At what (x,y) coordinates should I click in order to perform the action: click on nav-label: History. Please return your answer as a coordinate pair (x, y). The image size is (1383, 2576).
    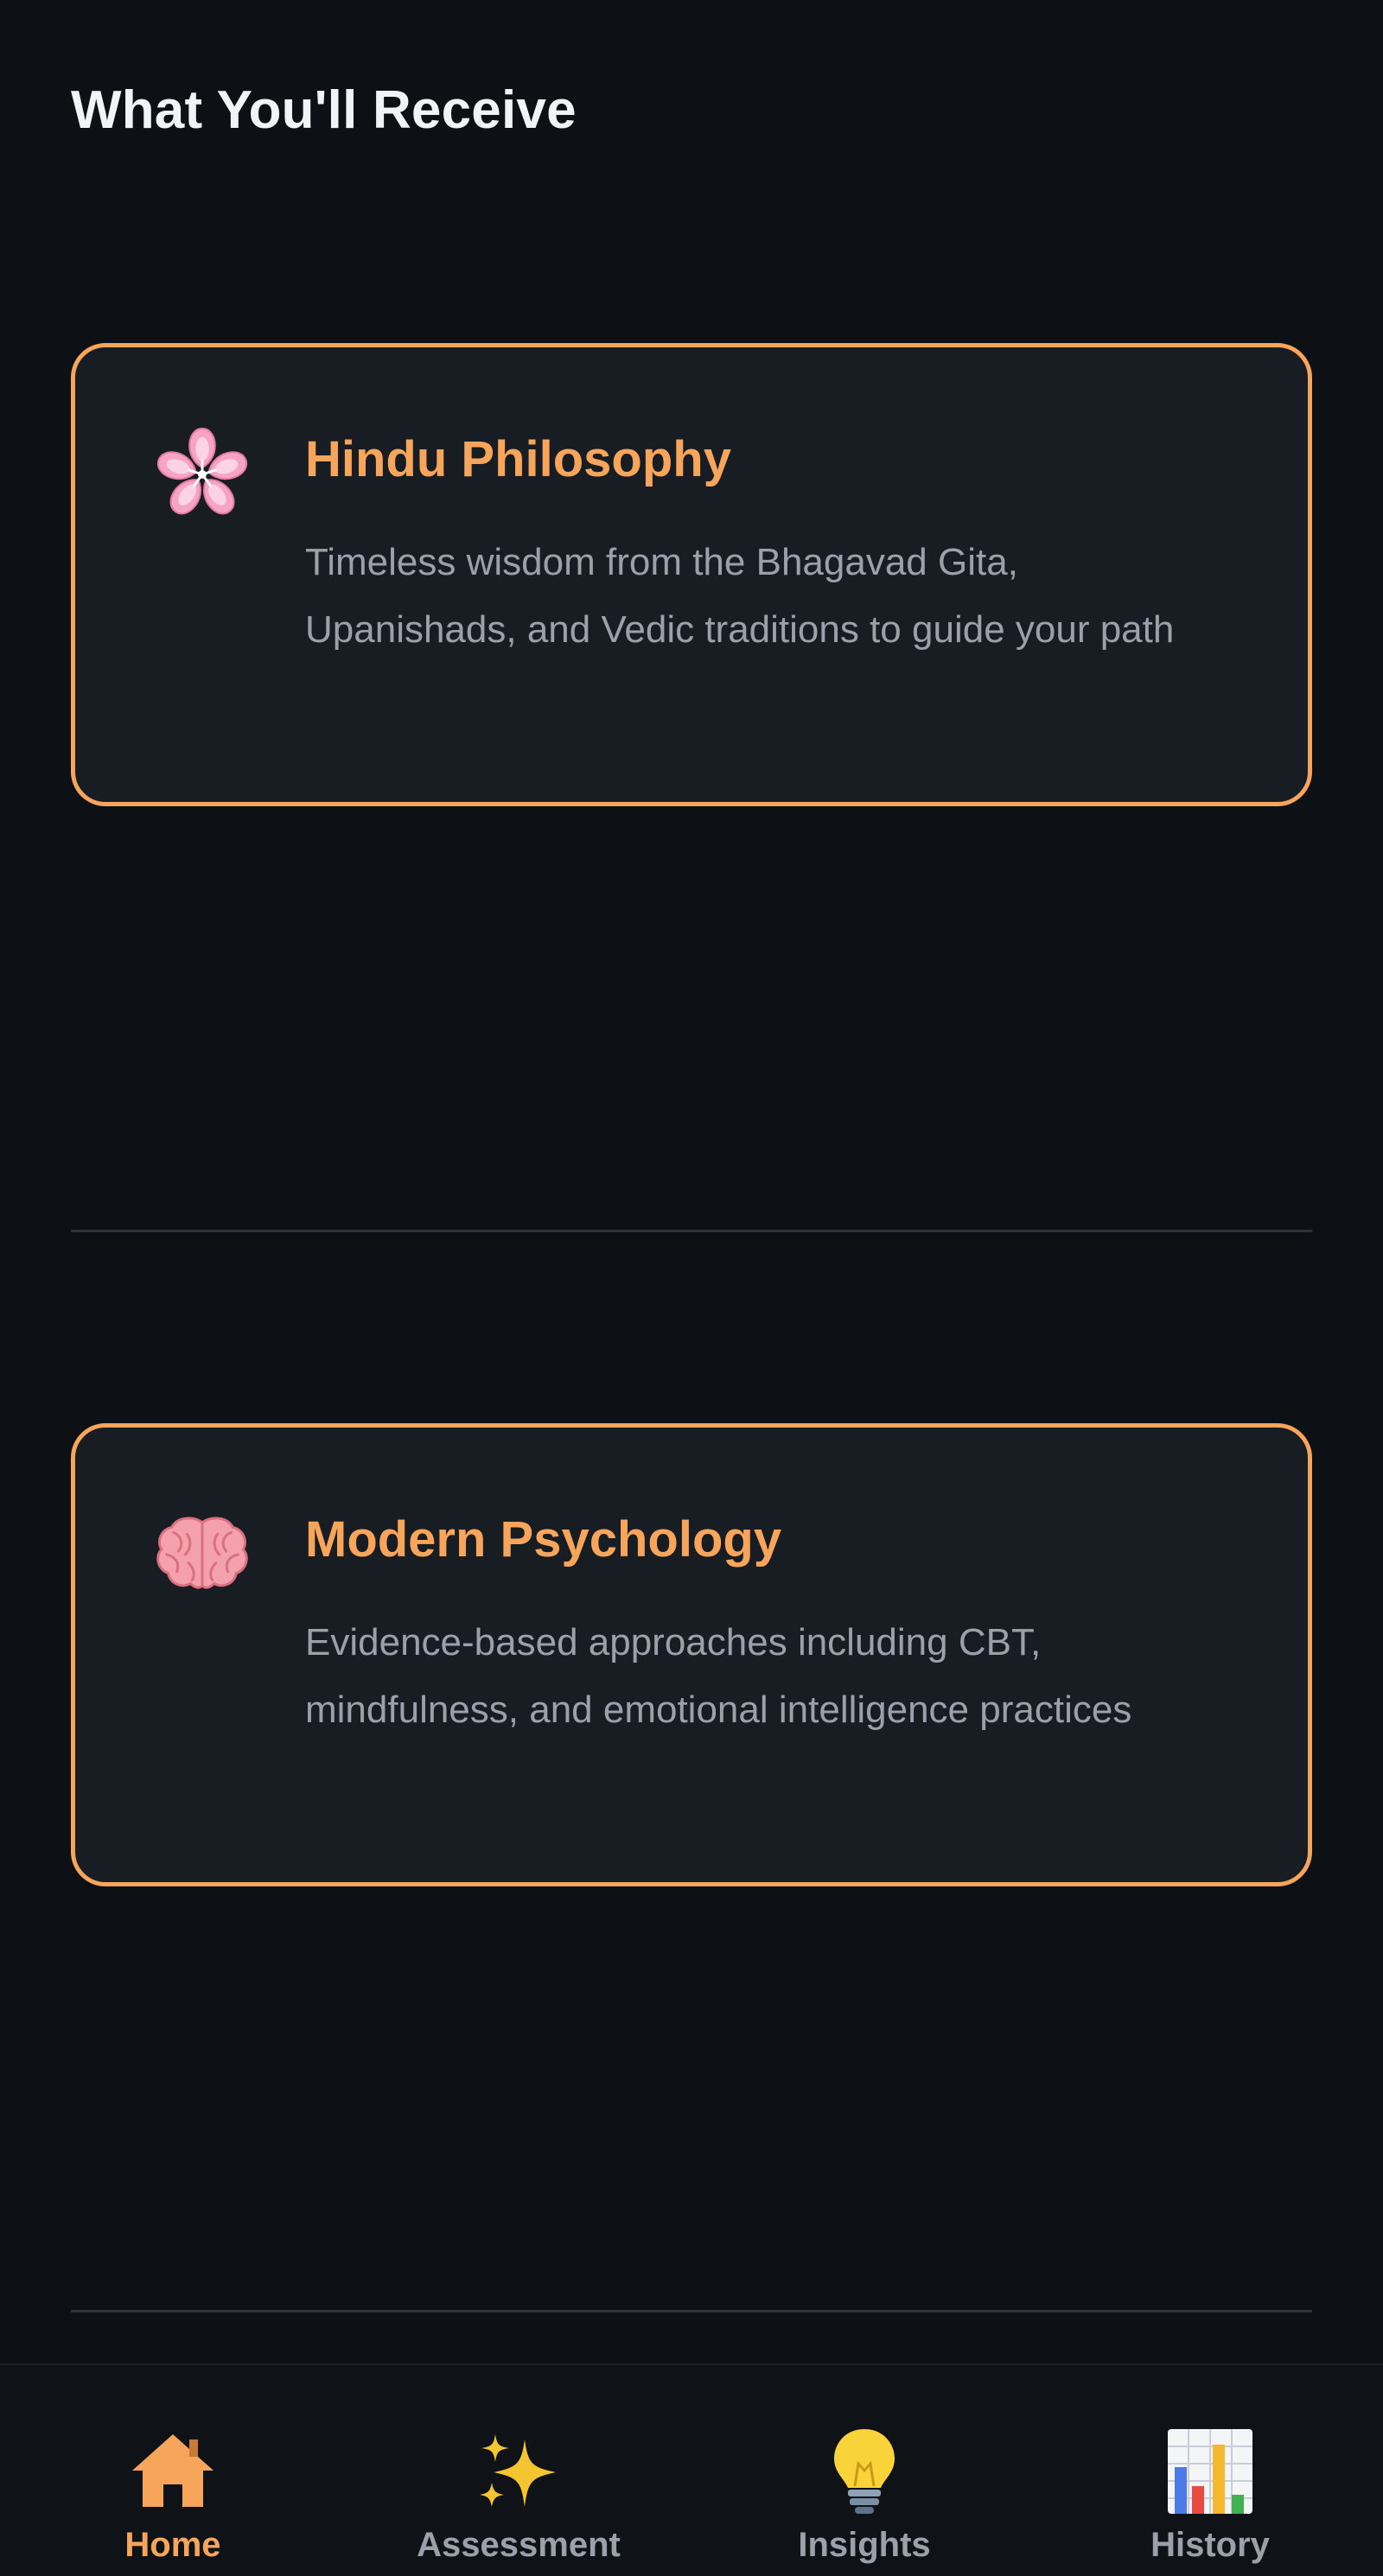
    Looking at the image, I should click on (1210, 2545).